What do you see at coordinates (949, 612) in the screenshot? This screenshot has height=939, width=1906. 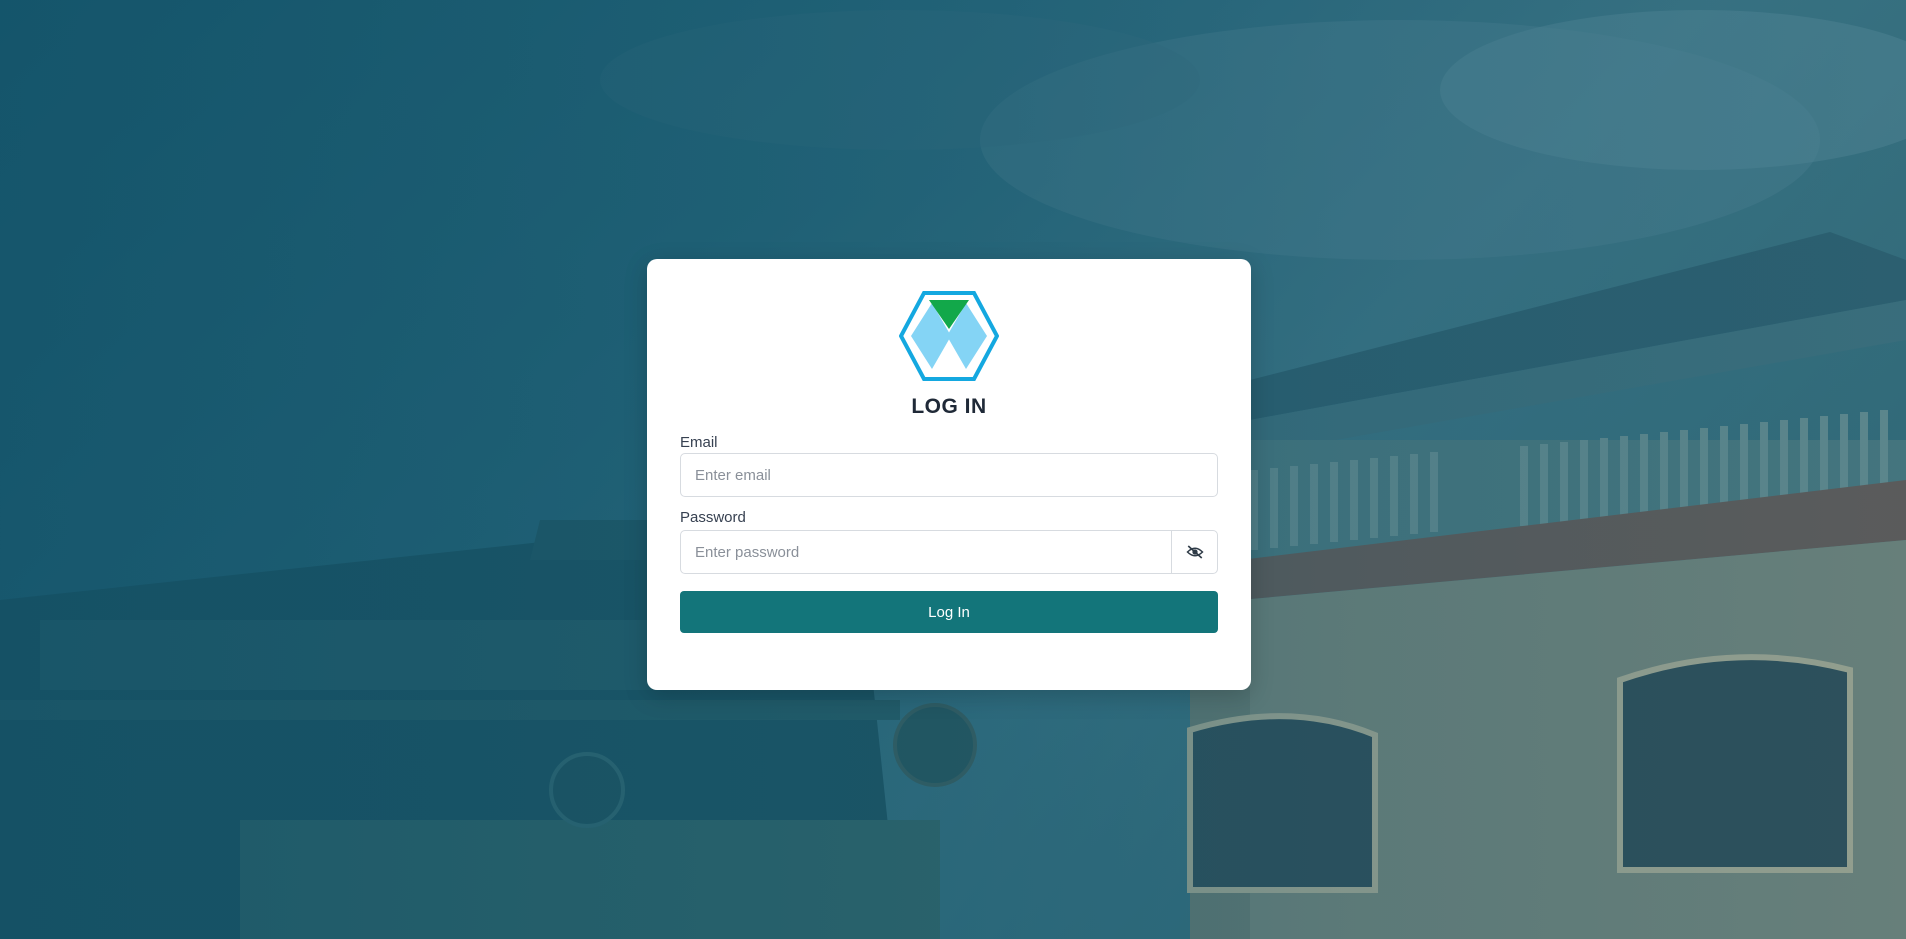 I see `login-button: Log In` at bounding box center [949, 612].